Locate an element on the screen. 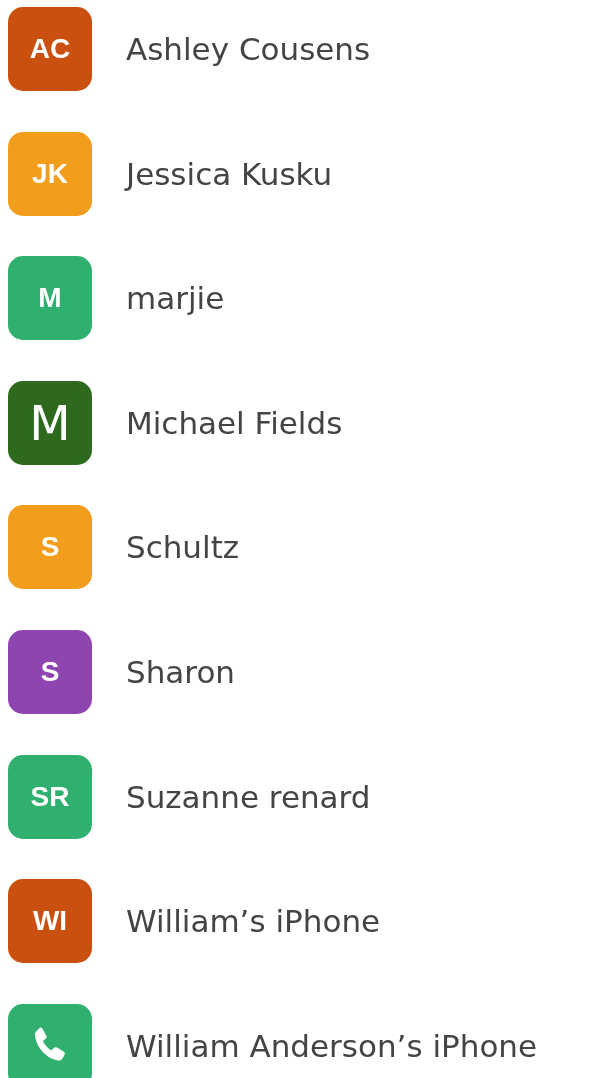  contact-name: Michael Fields is located at coordinates (234, 422).